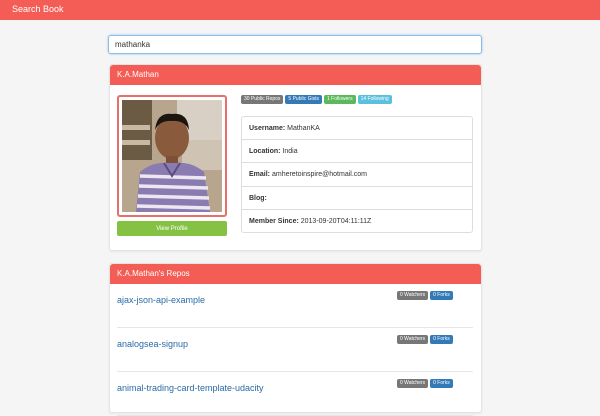 This screenshot has height=416, width=600. Describe the element at coordinates (300, 10) in the screenshot. I see `navbar: Search Book` at that location.